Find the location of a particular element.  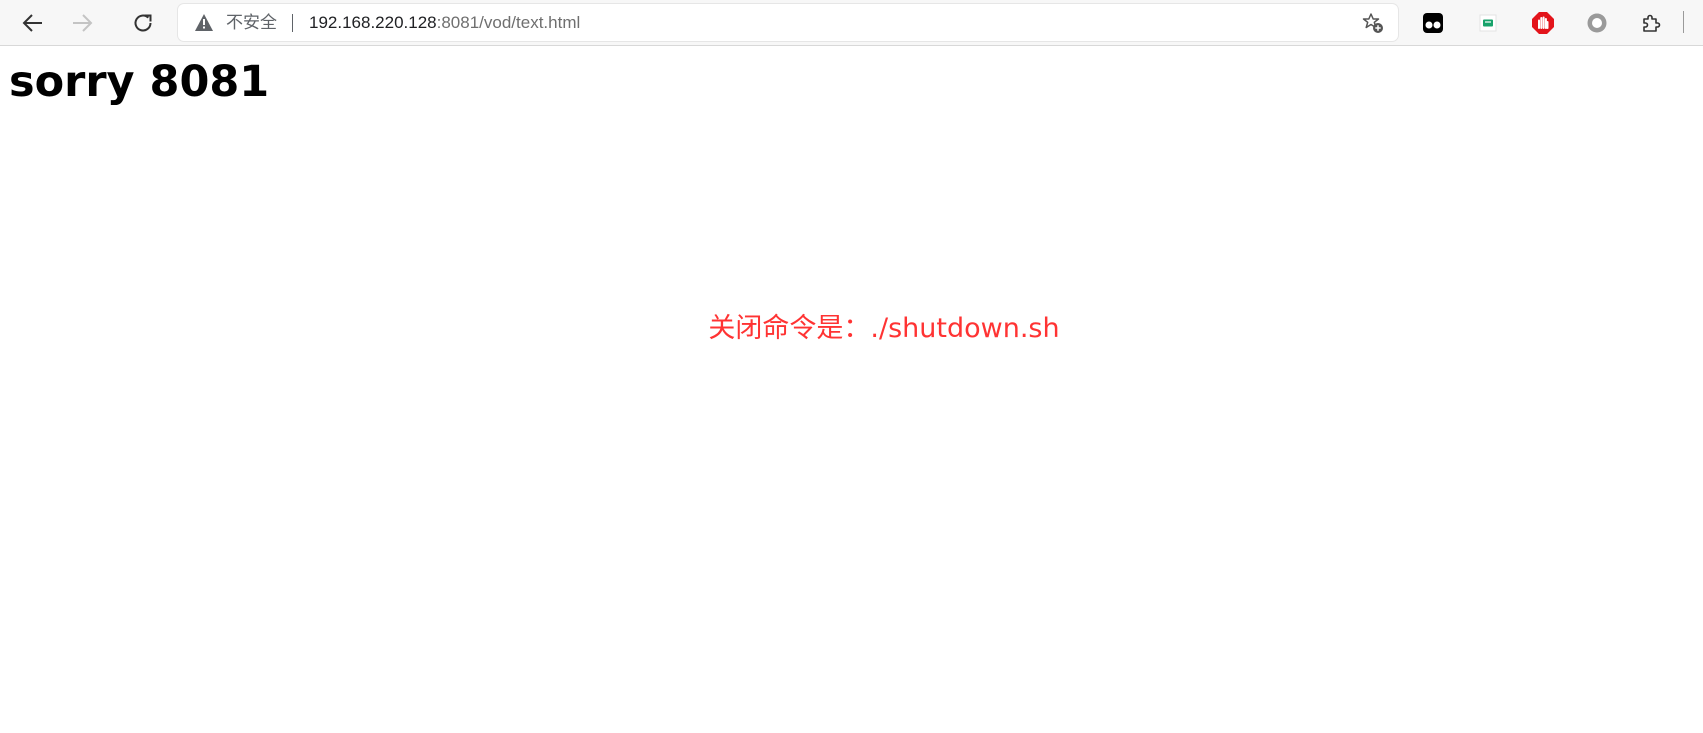

page-heading: sorry 8081 is located at coordinates (139, 82).